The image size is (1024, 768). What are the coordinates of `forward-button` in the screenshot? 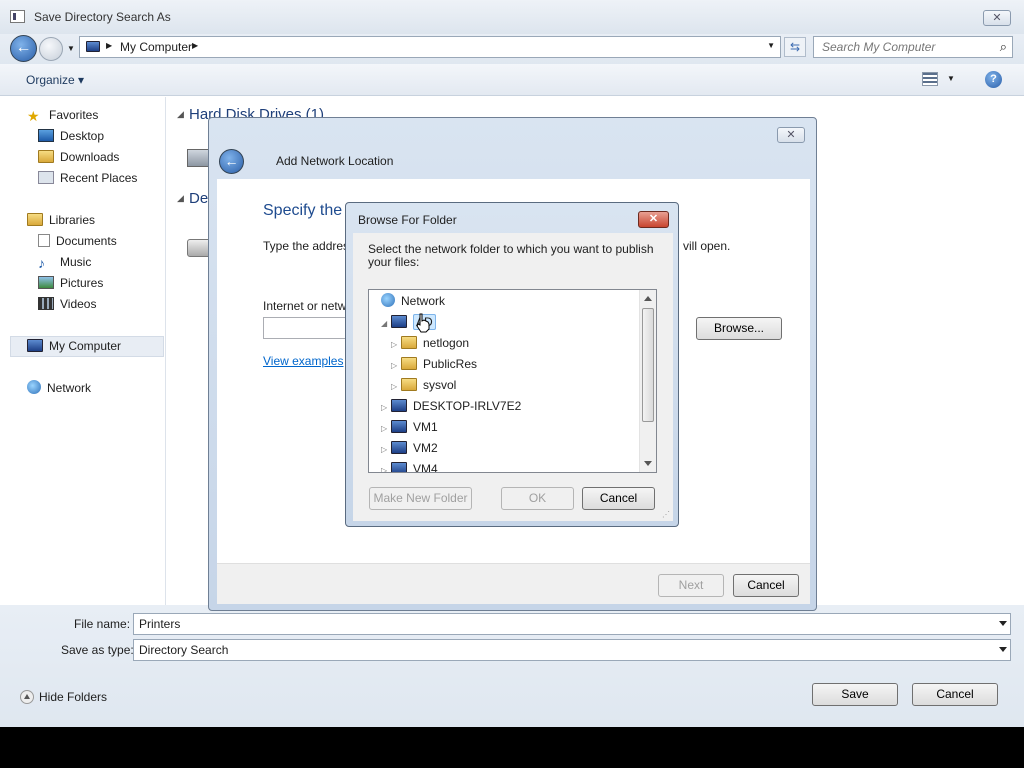 It's located at (51, 49).